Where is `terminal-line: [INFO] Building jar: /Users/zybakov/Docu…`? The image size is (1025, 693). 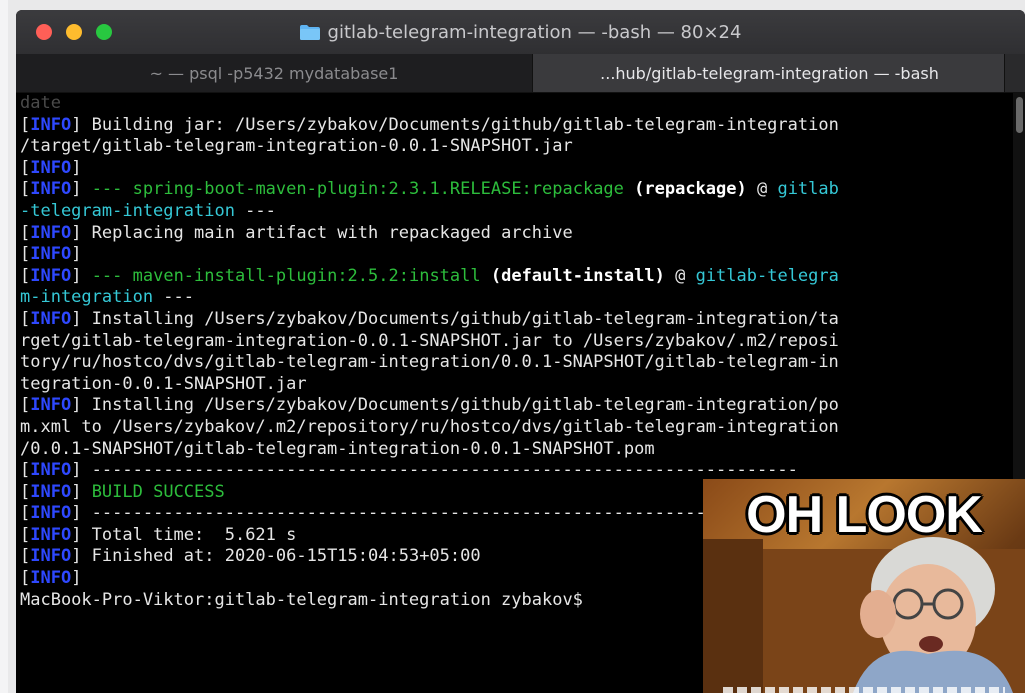
terminal-line: [INFO] Building jar: /Users/zybakov/Docu… is located at coordinates (516, 126).